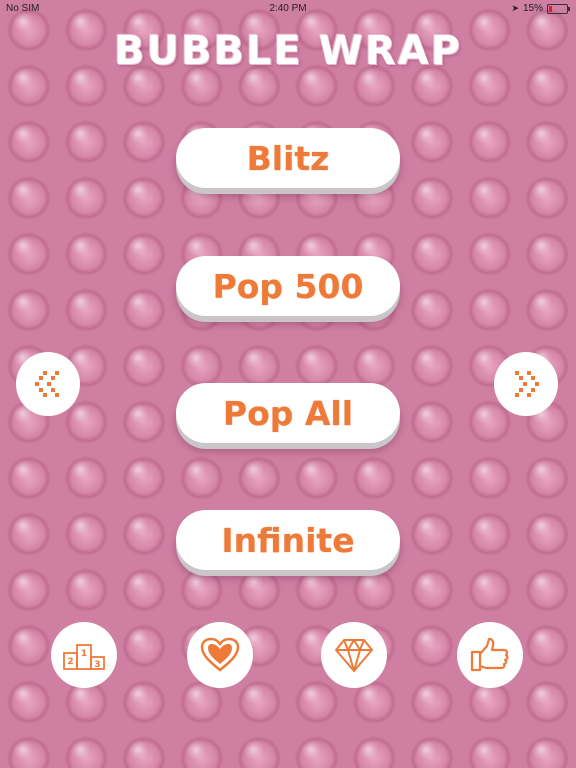 The width and height of the screenshot is (576, 768). I want to click on heart-icon, so click(220, 655).